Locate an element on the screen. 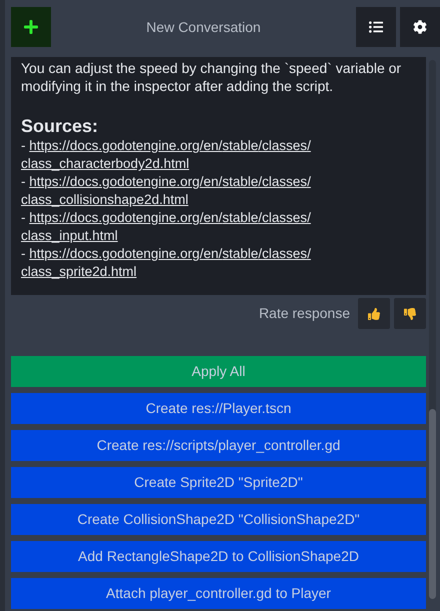  action-button: Attach player_controller.gd to Player is located at coordinates (218, 593).